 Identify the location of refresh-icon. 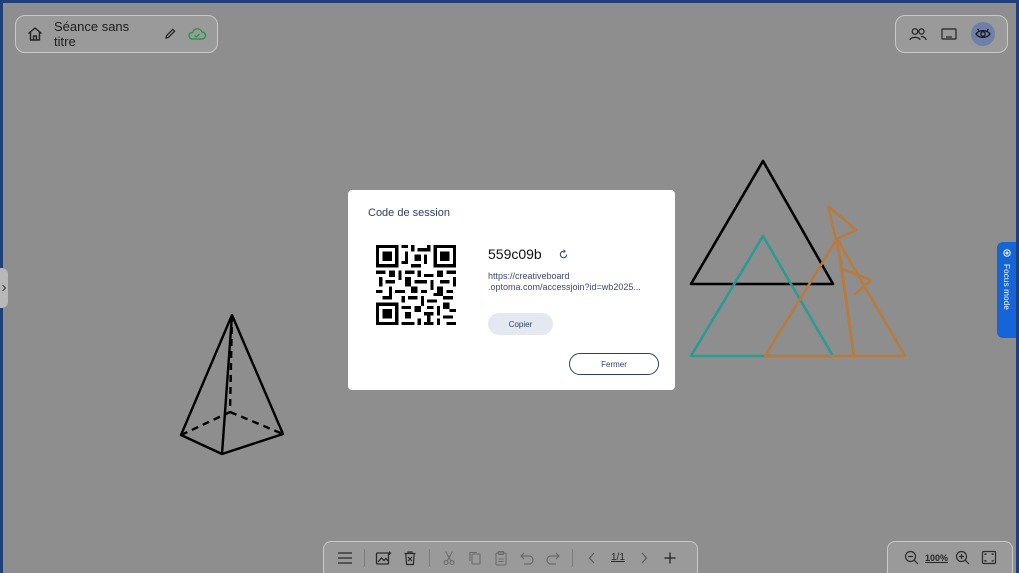
(563, 254).